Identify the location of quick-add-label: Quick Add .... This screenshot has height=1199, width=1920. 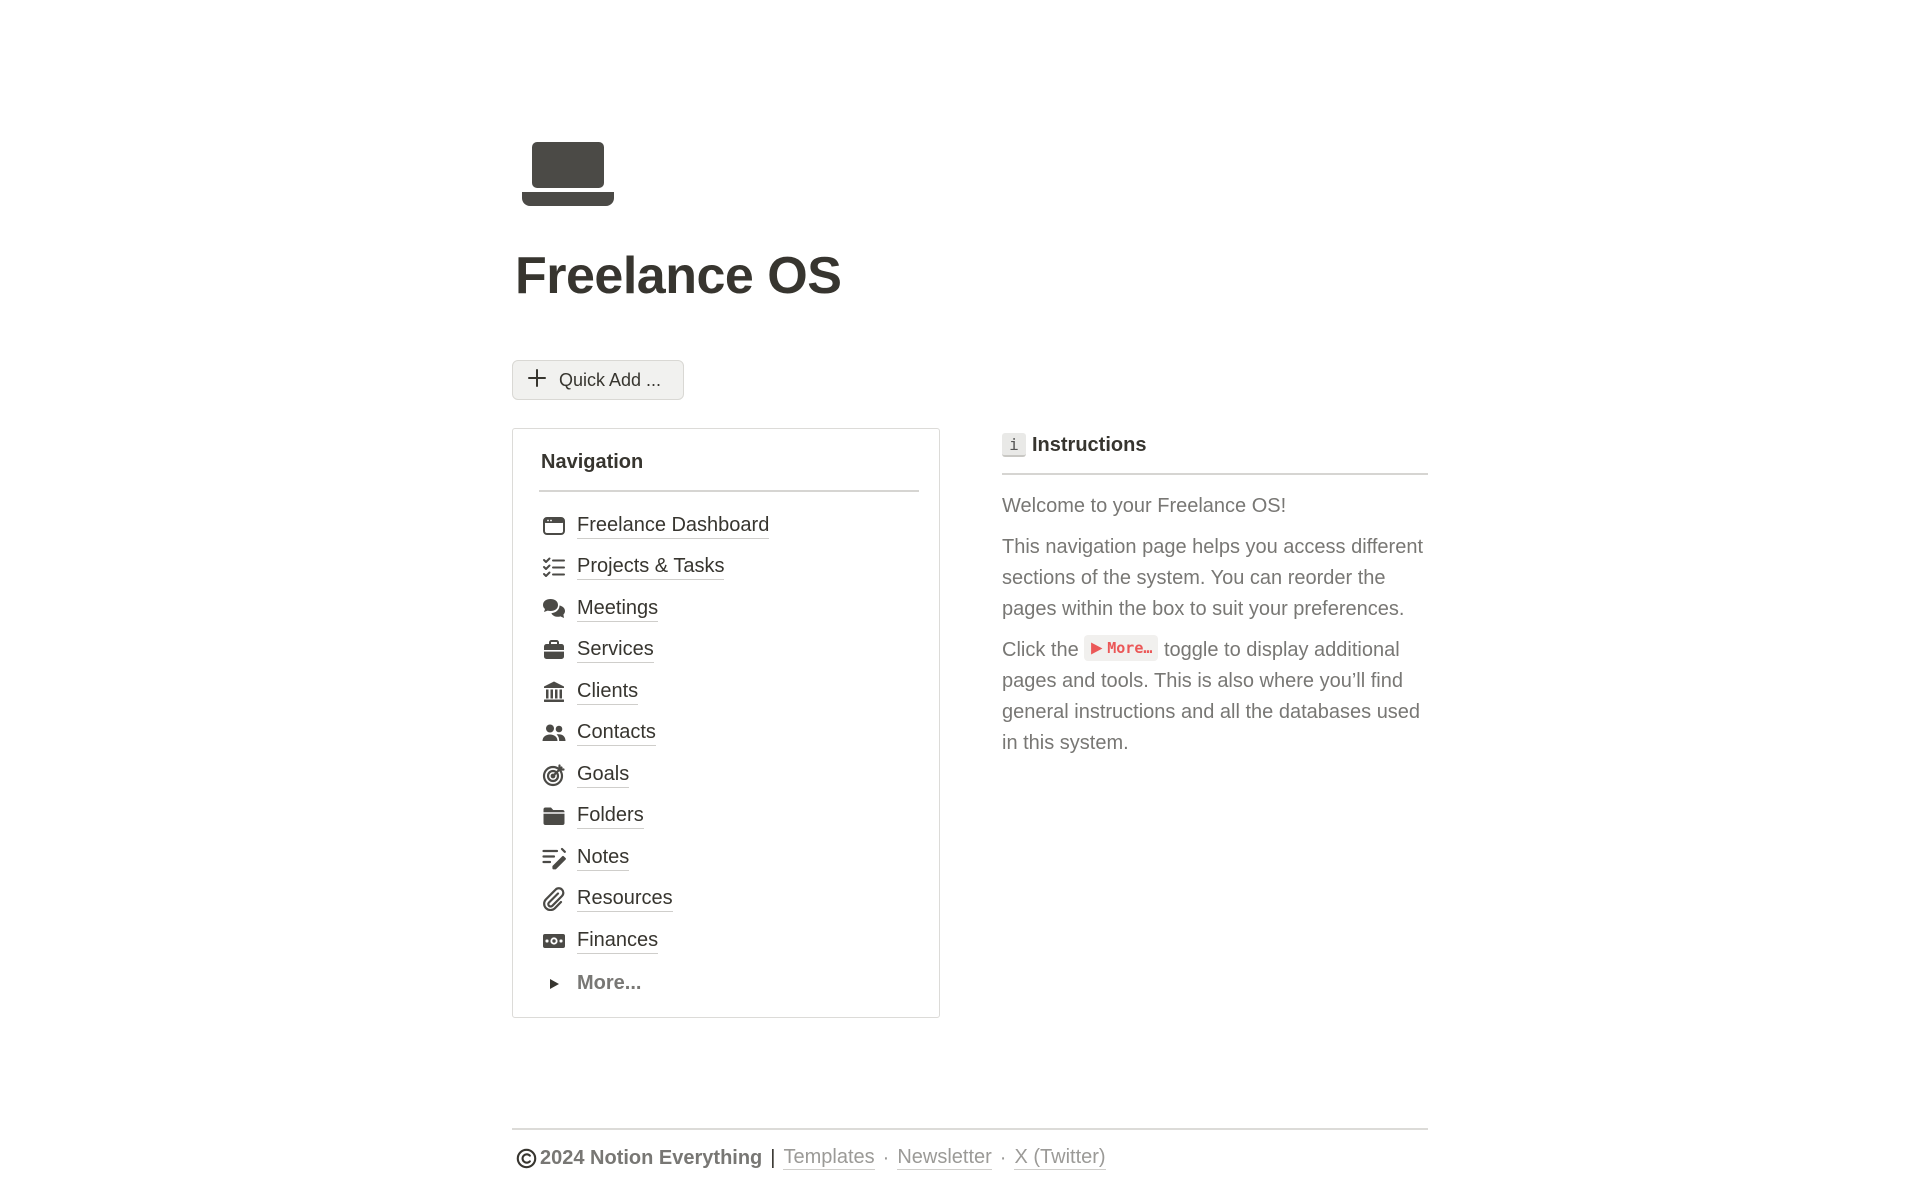
(610, 379).